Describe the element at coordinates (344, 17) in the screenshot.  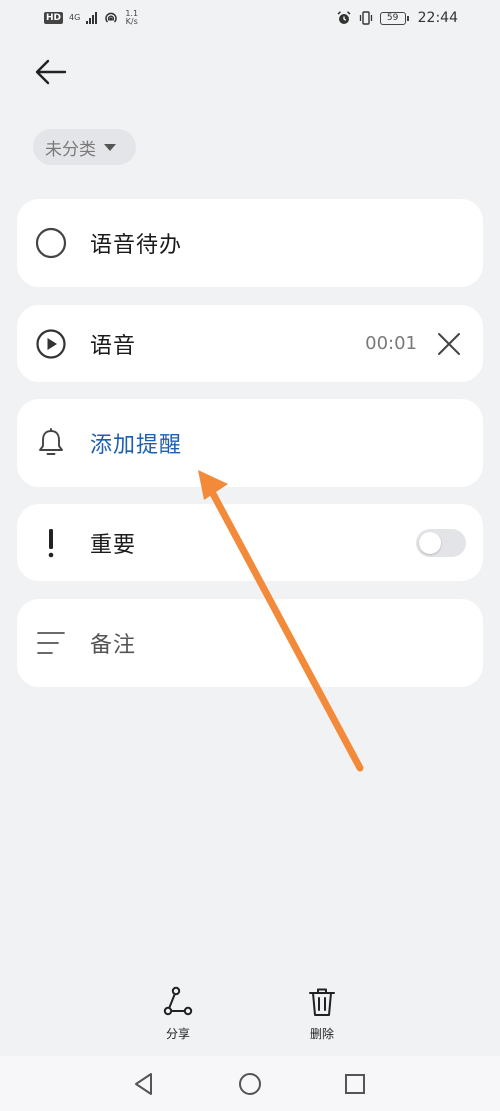
I see `alarm-icon` at that location.